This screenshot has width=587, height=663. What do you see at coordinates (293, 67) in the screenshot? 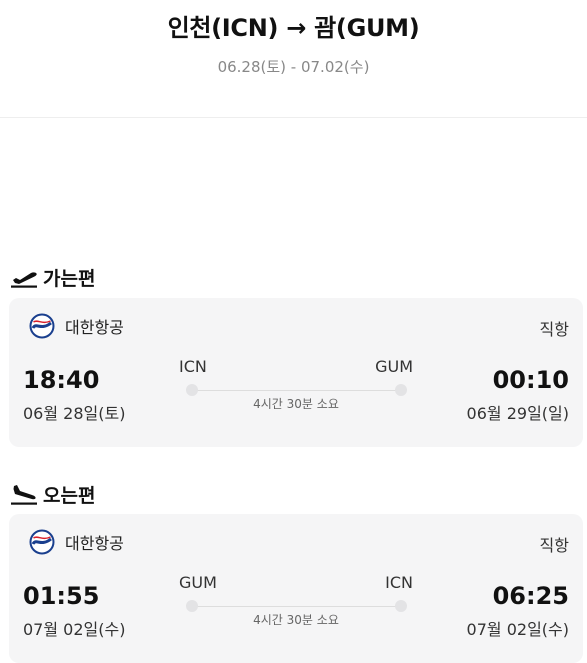
I see `trip-date-range: 06.28(토) - 07.02(수)` at bounding box center [293, 67].